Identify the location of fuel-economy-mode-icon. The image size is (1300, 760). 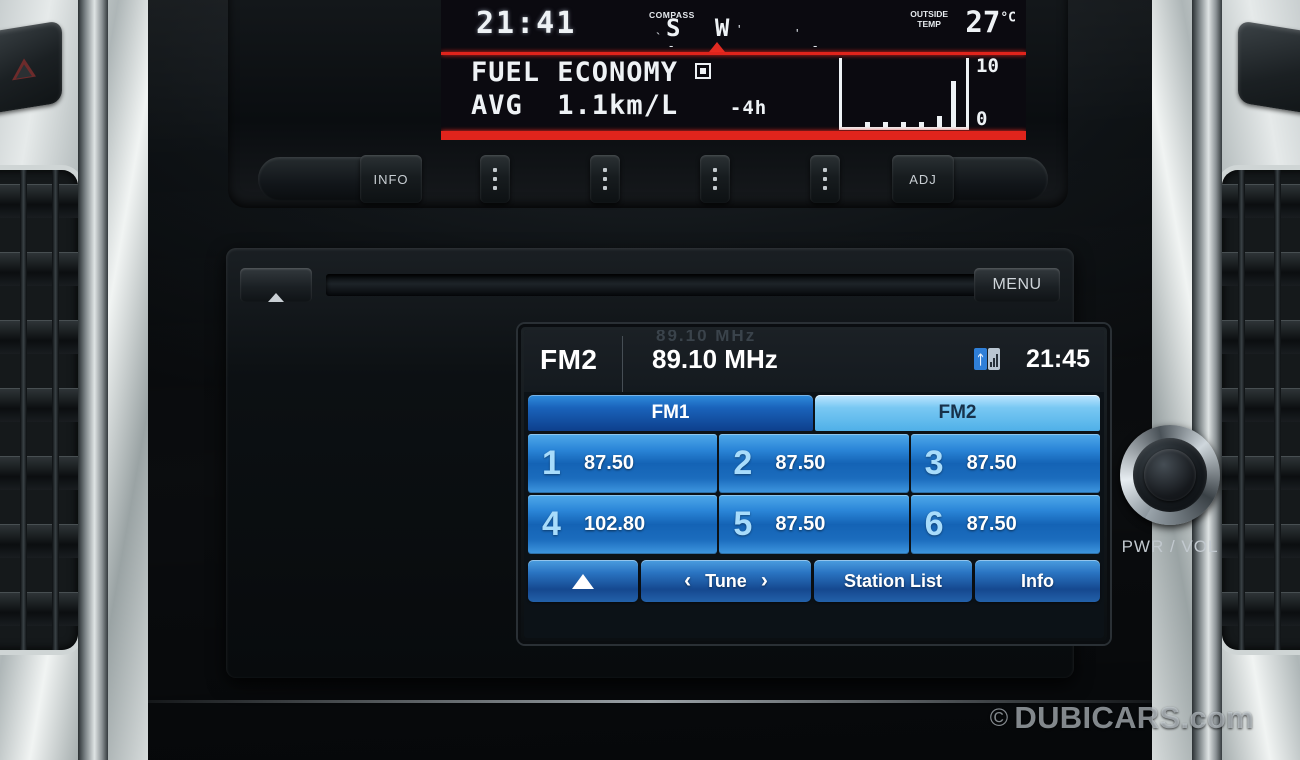
(703, 71).